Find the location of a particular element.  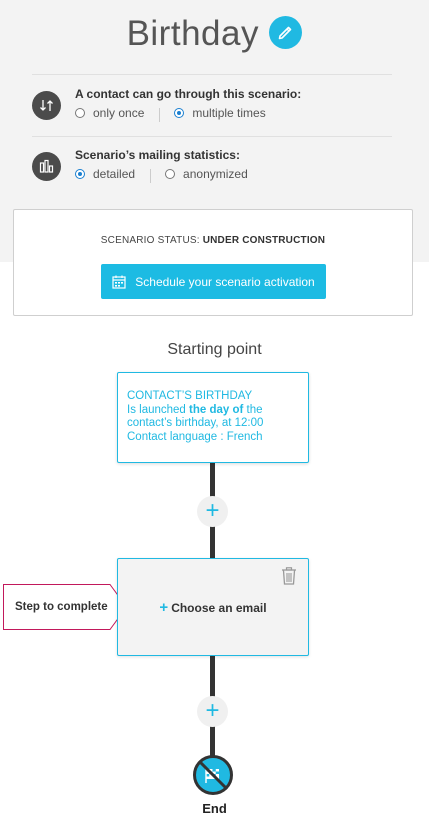

choose-email-label: Choose an email is located at coordinates (219, 608).